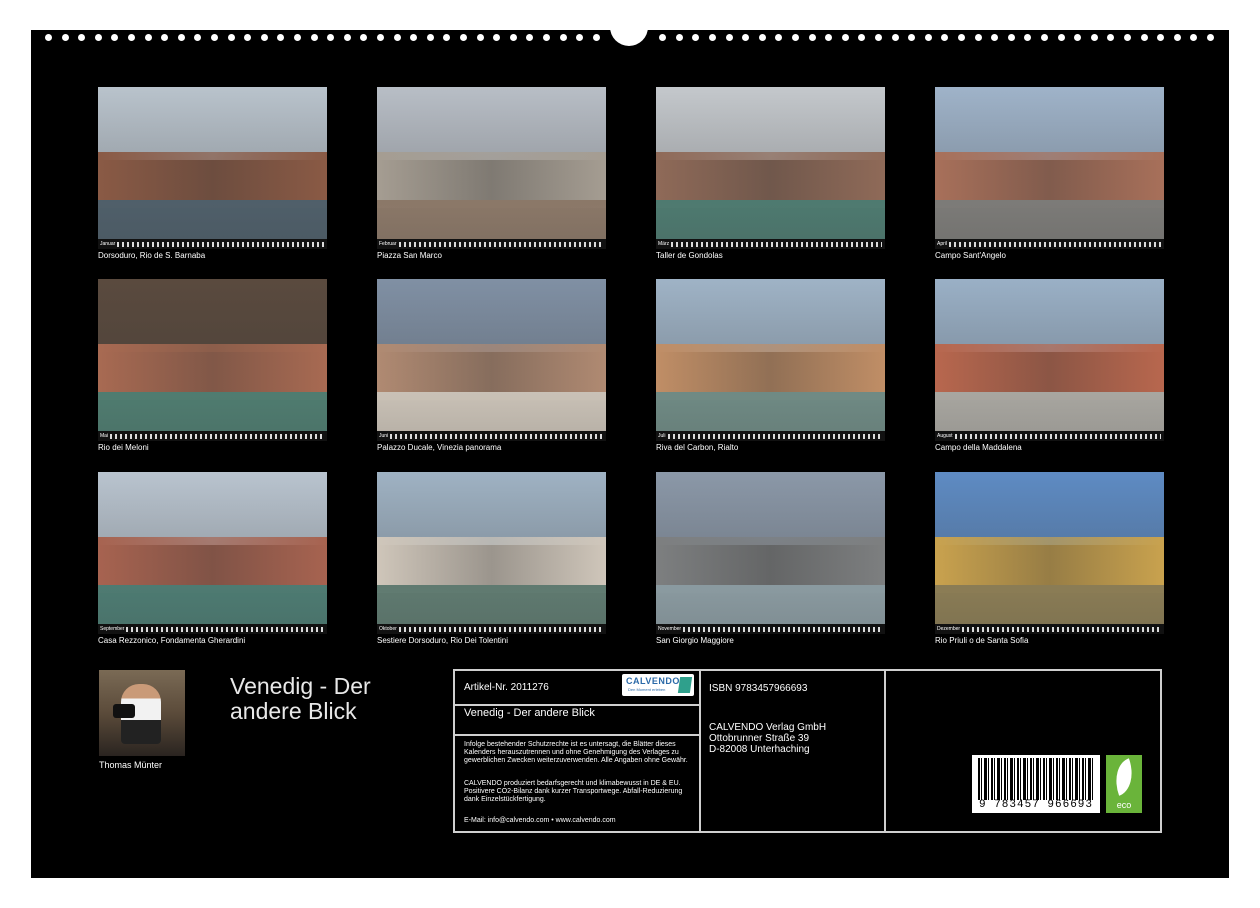 The width and height of the screenshot is (1260, 908). Describe the element at coordinates (664, 244) in the screenshot. I see `month-label: März` at that location.